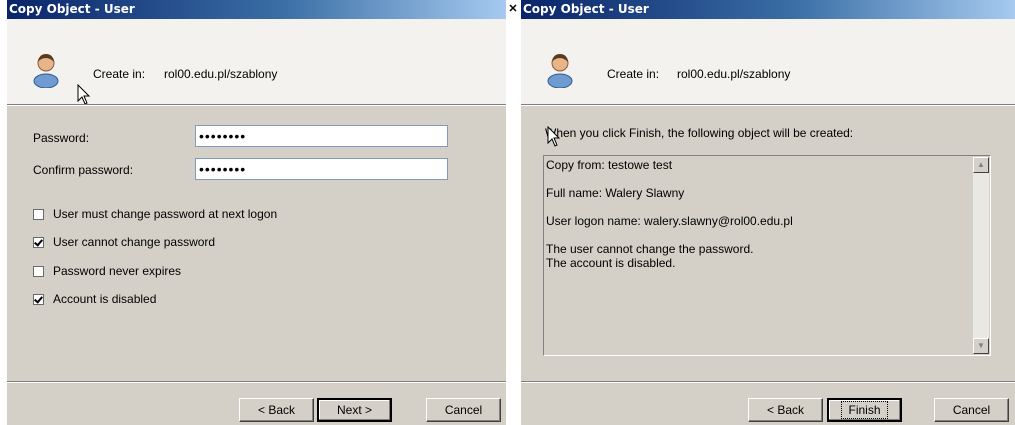 This screenshot has width=1015, height=425. I want to click on option-cannot-change-password: User cannot change password, so click(124, 242).